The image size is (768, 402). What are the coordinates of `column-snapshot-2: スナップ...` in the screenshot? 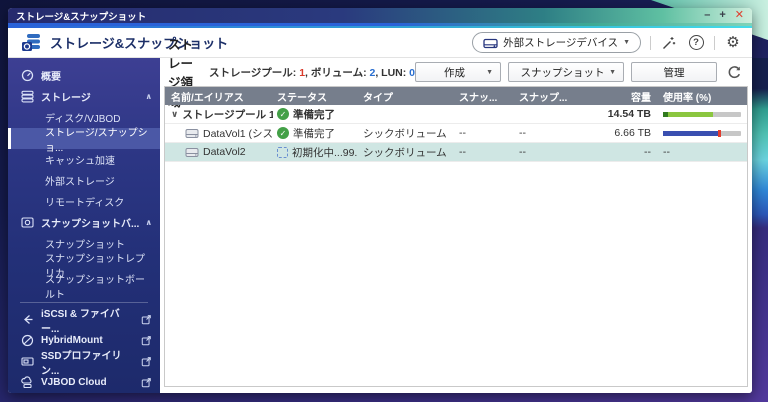 It's located at (550, 96).